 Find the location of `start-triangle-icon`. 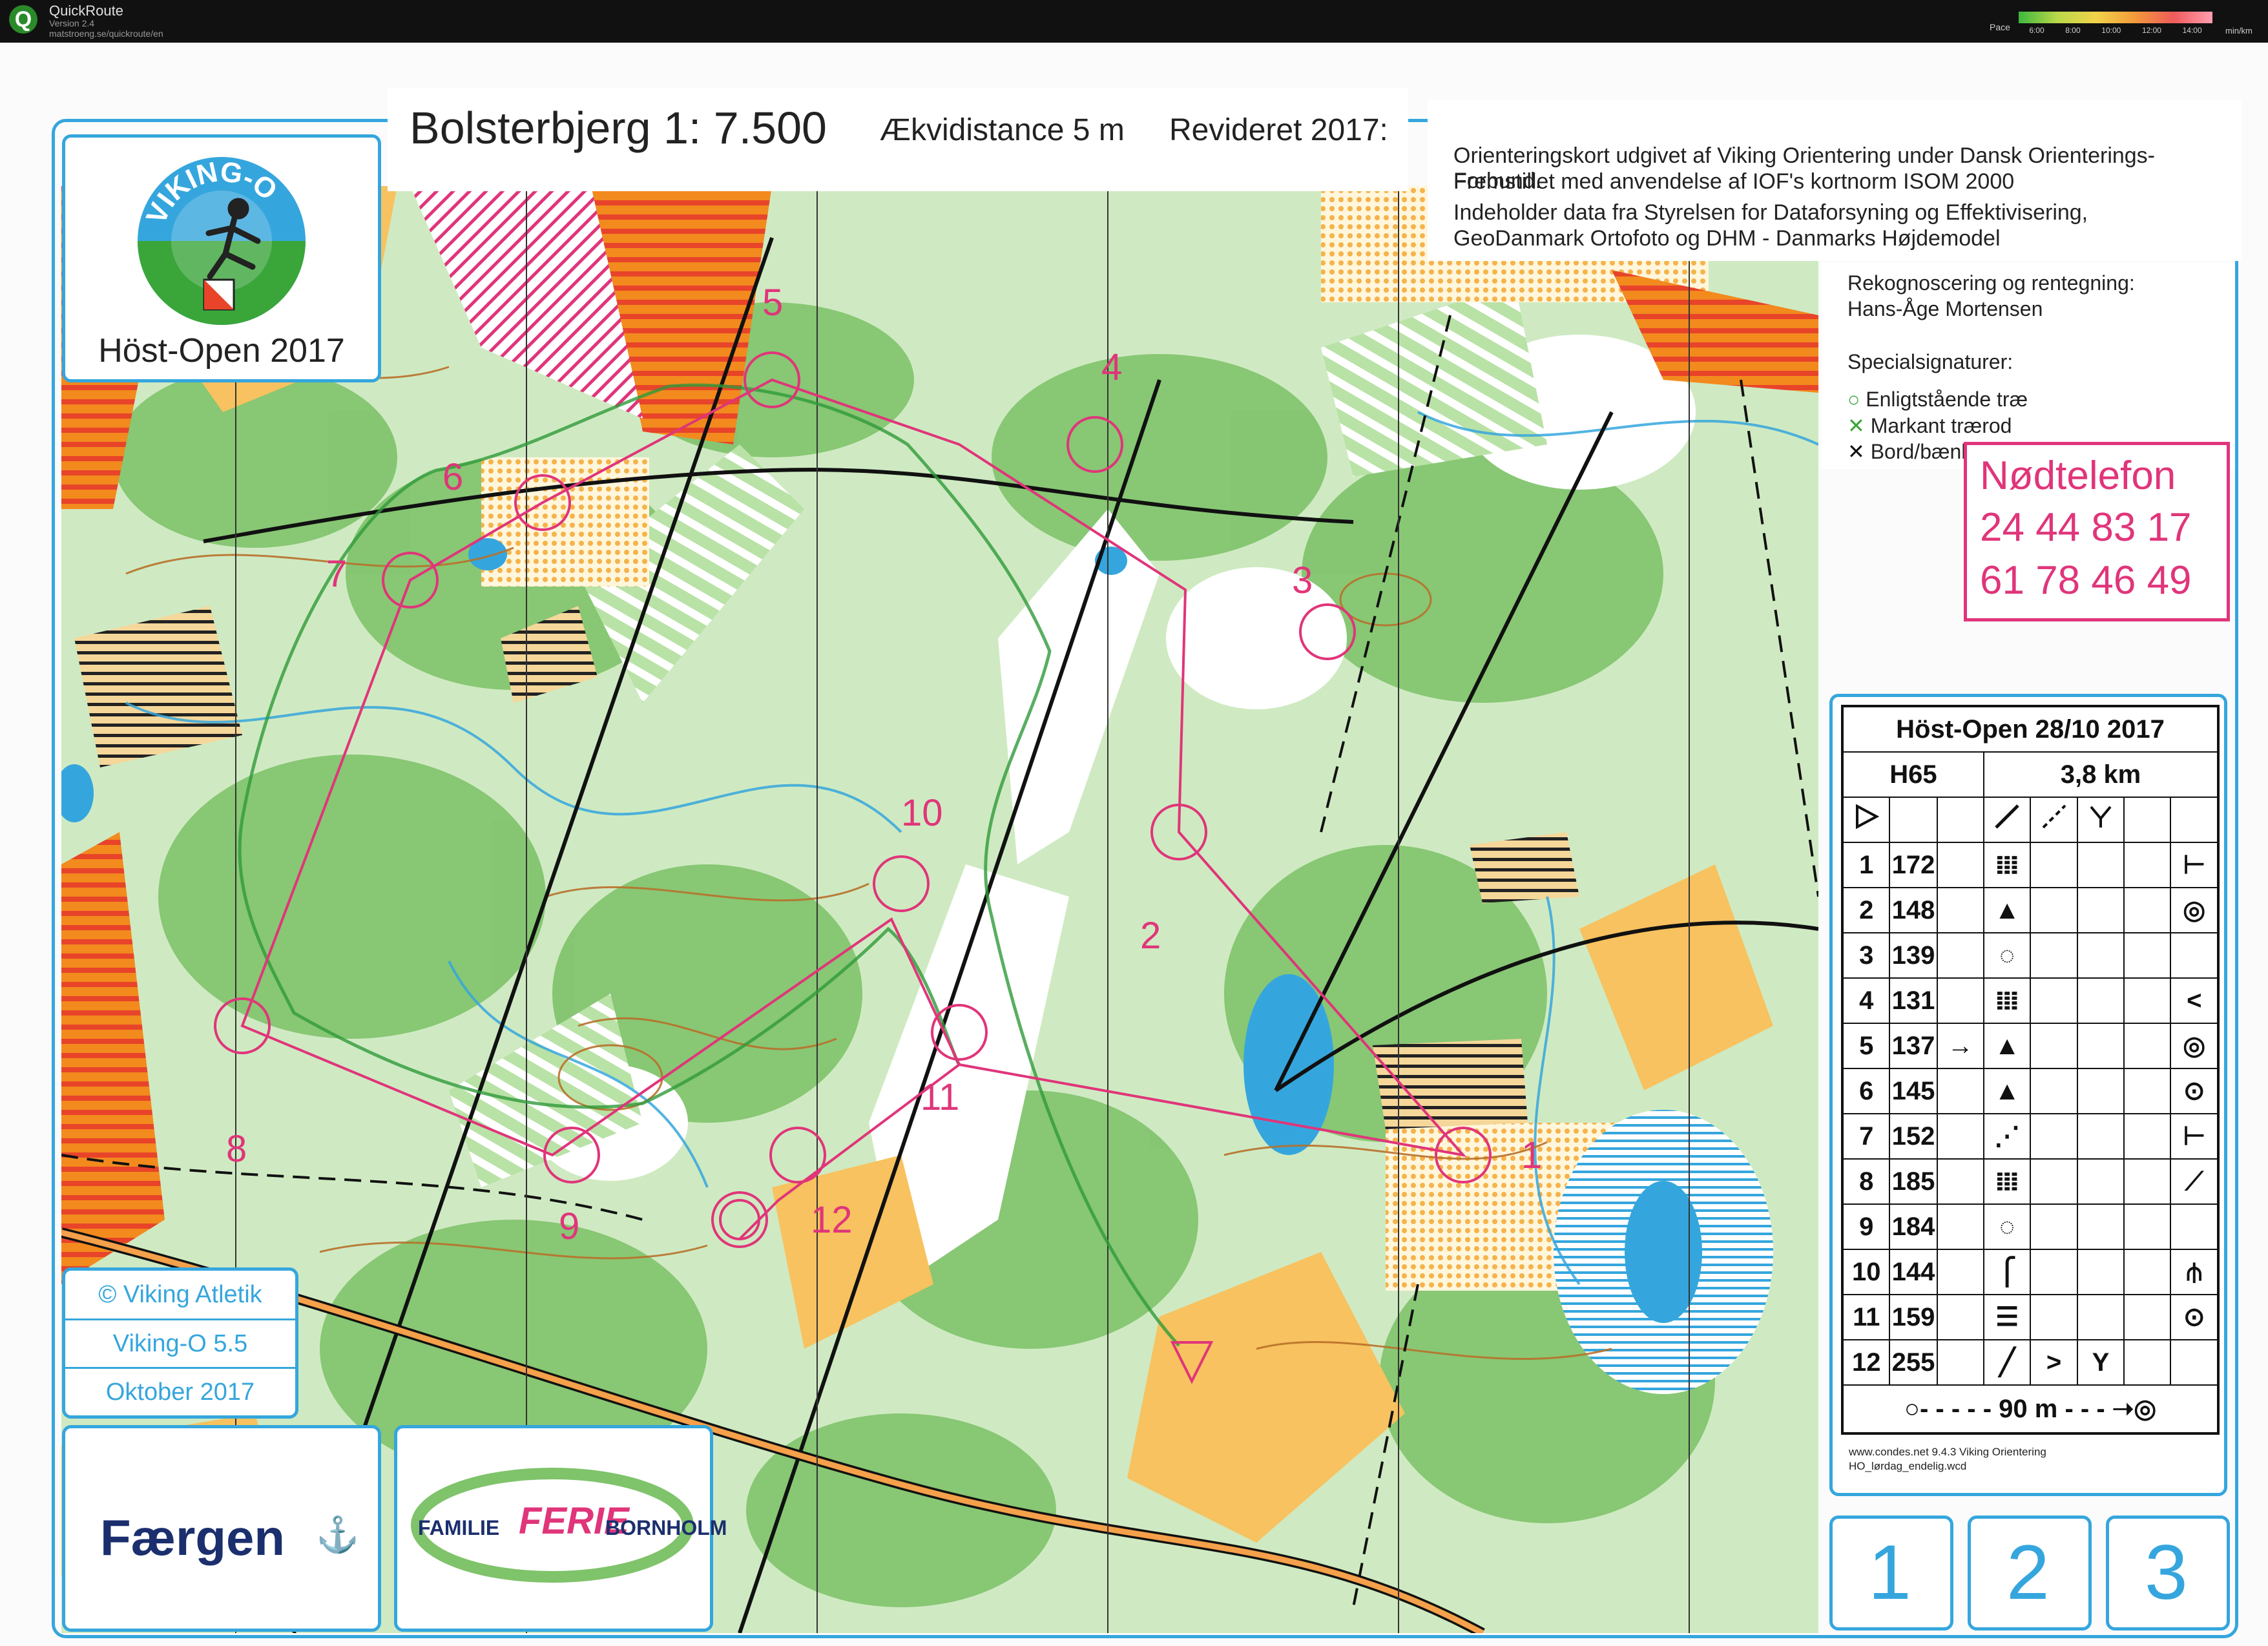

start-triangle-icon is located at coordinates (1868, 816).